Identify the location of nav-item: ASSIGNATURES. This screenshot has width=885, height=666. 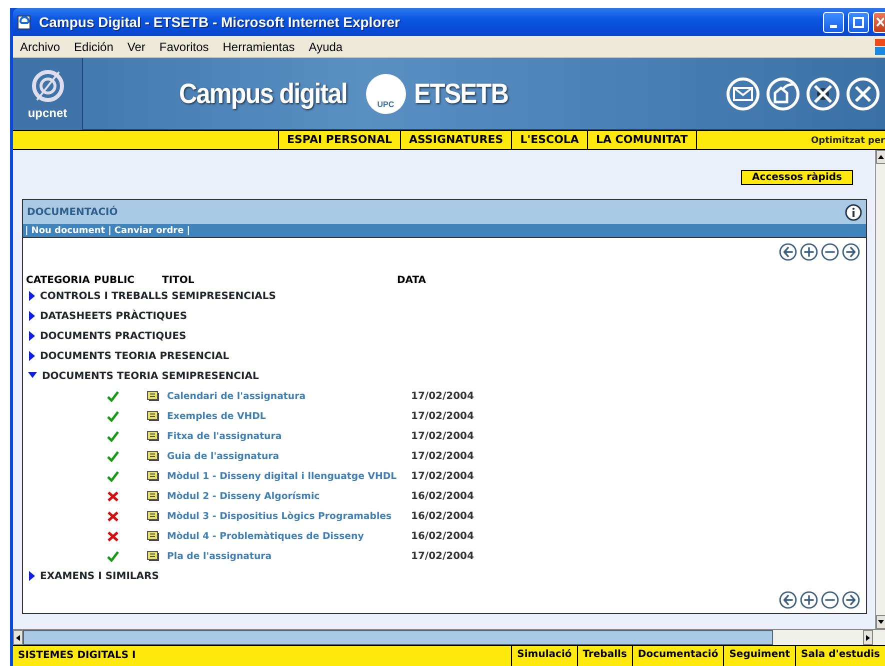
(456, 140).